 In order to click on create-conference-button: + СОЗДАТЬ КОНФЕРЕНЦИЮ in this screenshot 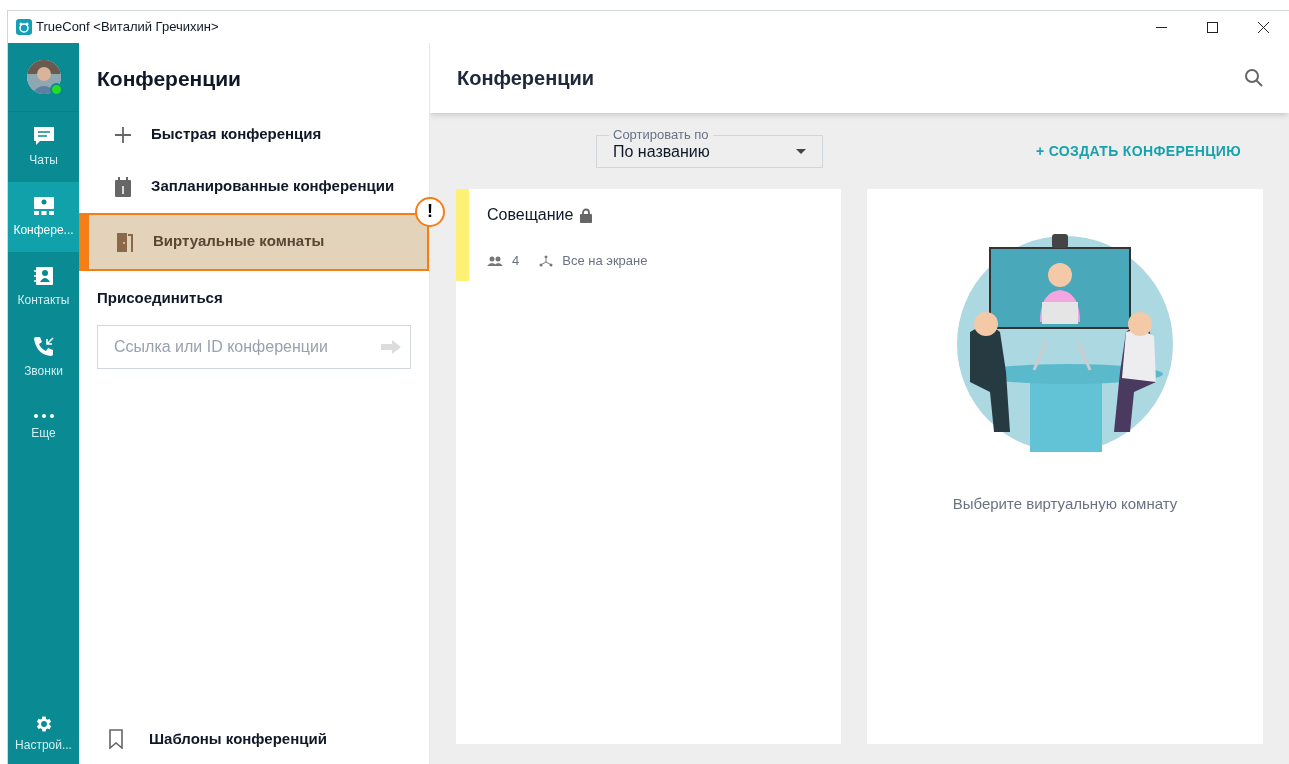, I will do `click(1138, 151)`.